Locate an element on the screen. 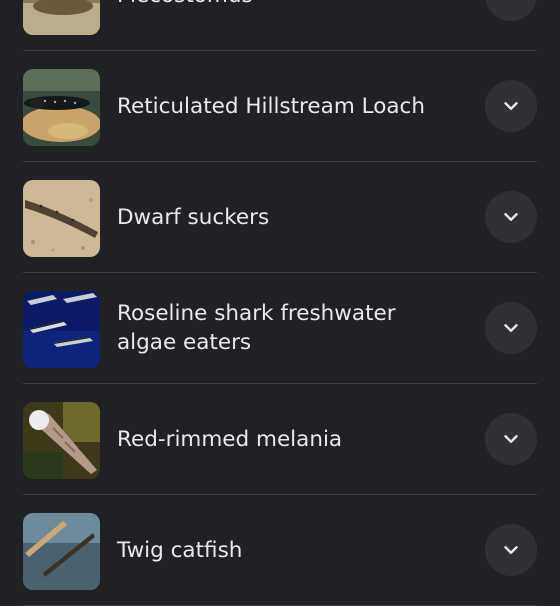  list-item: Plecostomus is located at coordinates (280, 25).